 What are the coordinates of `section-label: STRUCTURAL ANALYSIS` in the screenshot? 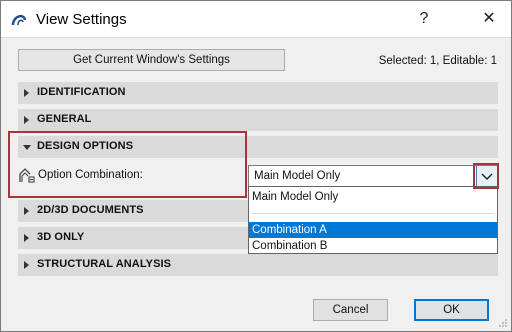 It's located at (104, 264).